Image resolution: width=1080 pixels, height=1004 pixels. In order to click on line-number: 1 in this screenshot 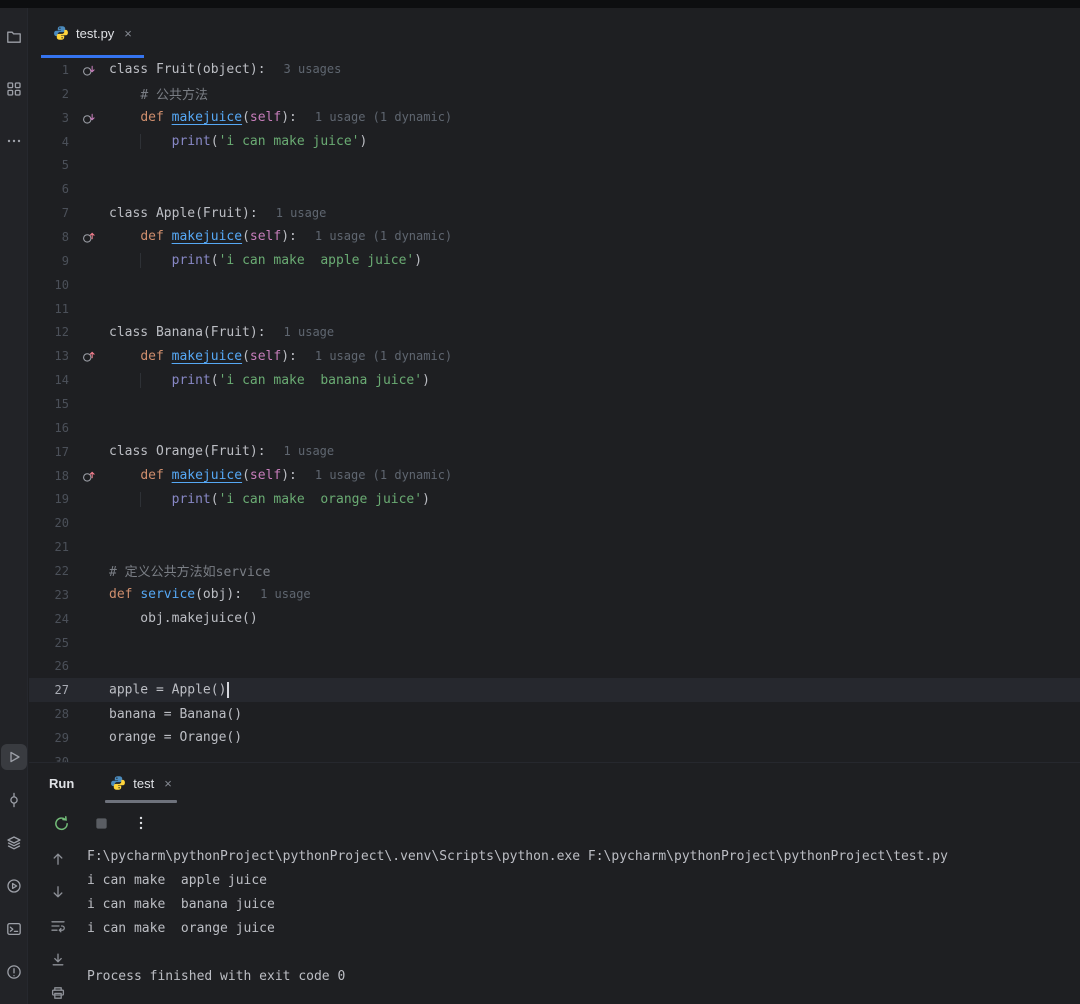, I will do `click(49, 70)`.